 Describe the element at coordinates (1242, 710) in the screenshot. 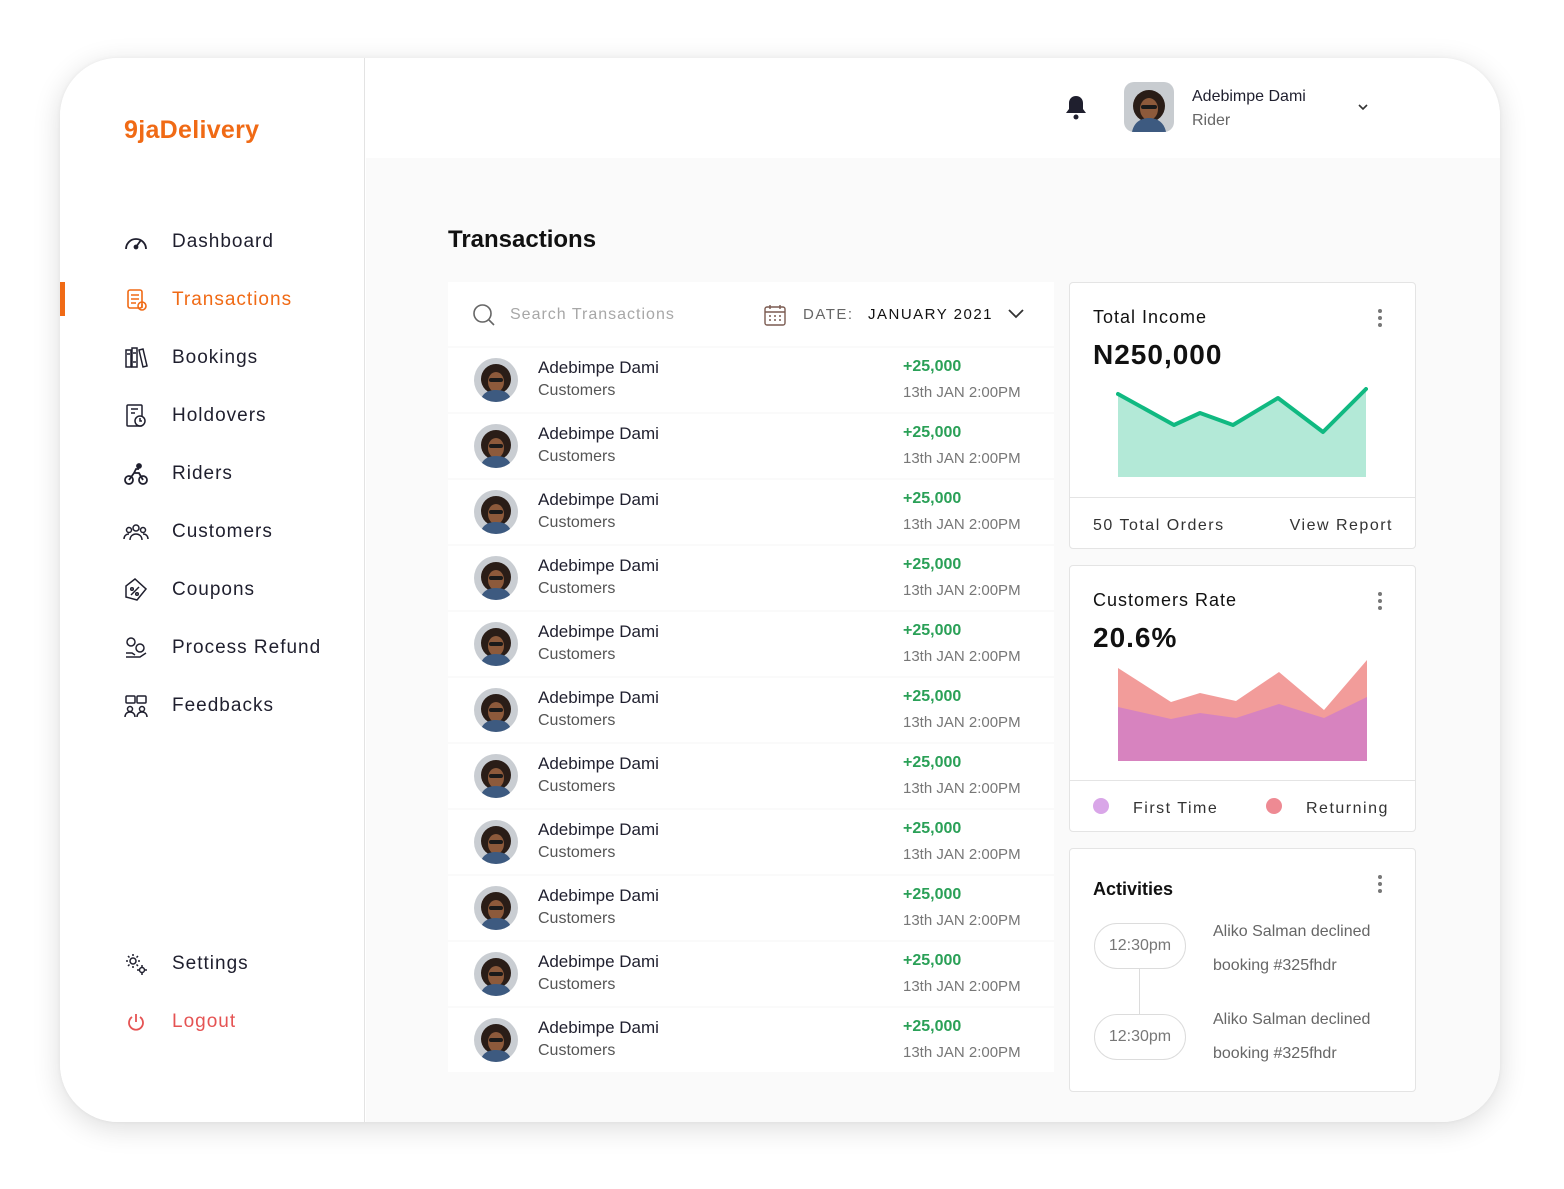

I see `customers-rate-chart` at that location.